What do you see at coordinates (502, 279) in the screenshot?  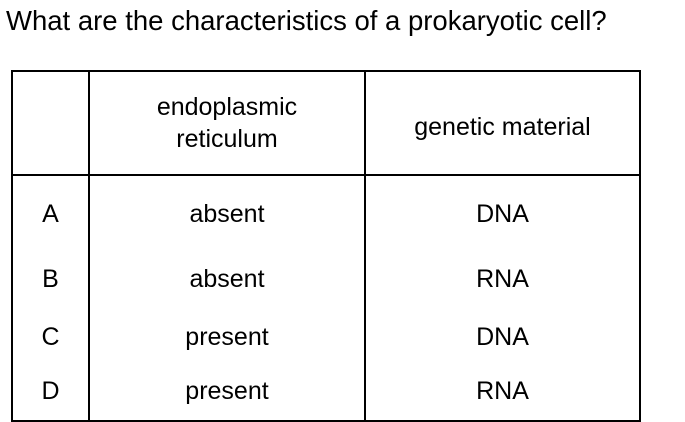 I see `genetic-material-cell: RNA` at bounding box center [502, 279].